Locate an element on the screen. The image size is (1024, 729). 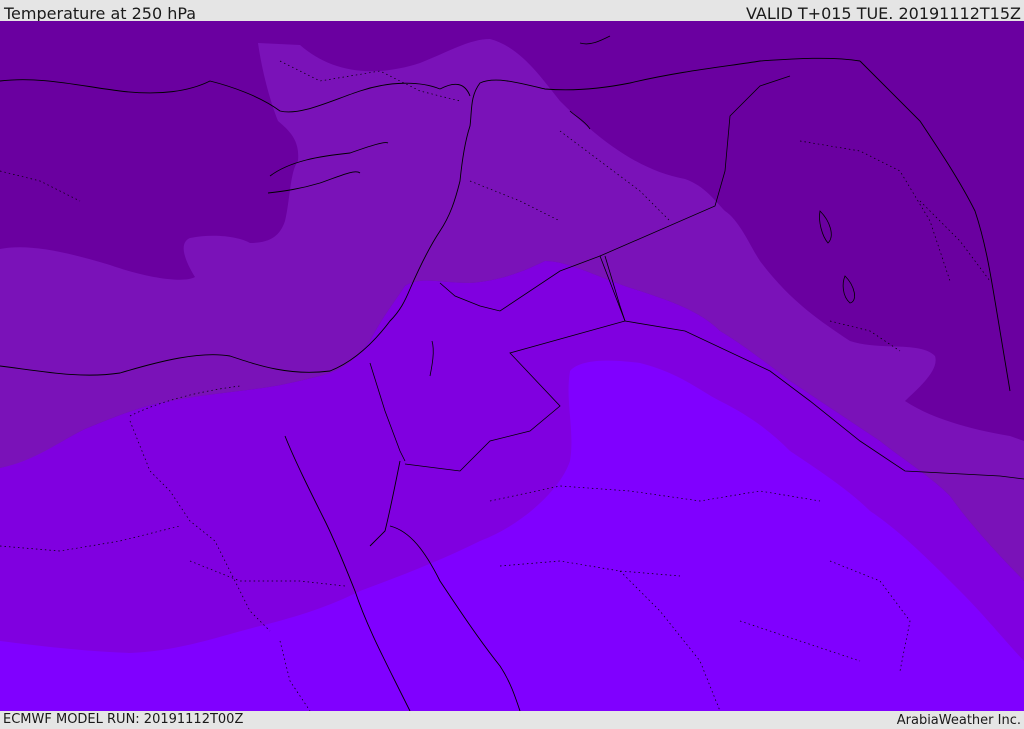
credit-label: ArabiaWeather Inc. is located at coordinates (958, 720).